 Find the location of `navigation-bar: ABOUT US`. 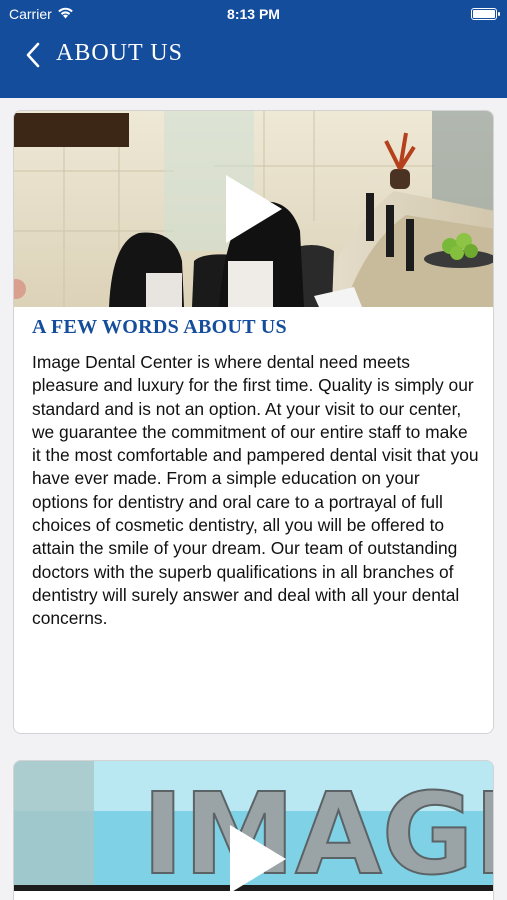

navigation-bar: ABOUT US is located at coordinates (253, 63).